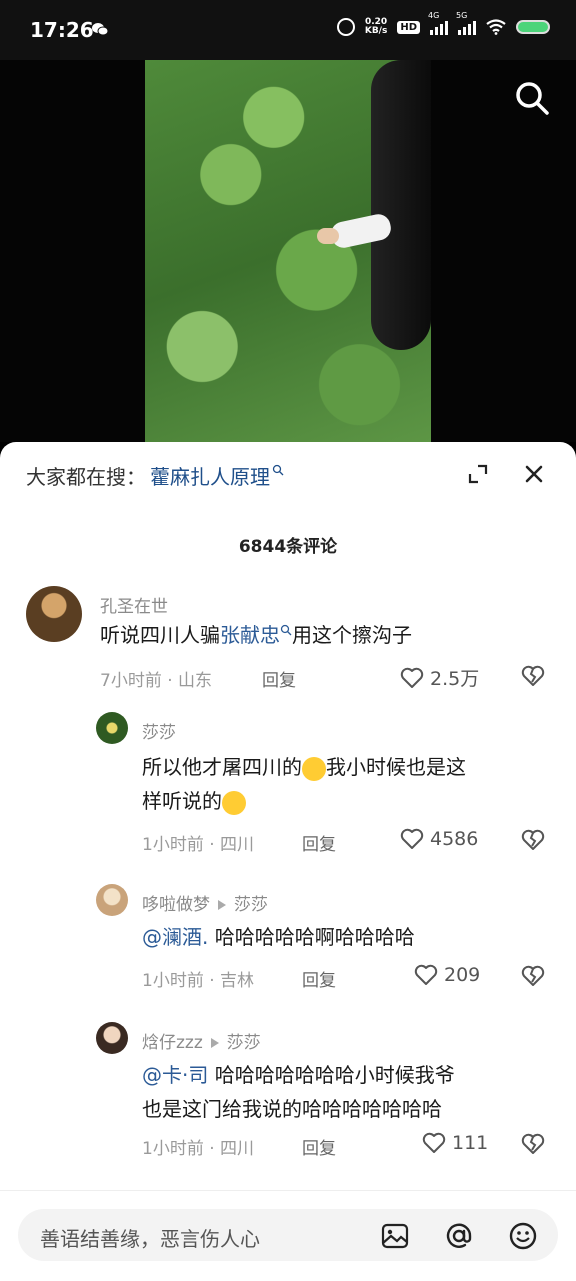  I want to click on comment-text-part: 也是这门给我说的哈哈哈哈哈哈哈, so click(292, 1109).